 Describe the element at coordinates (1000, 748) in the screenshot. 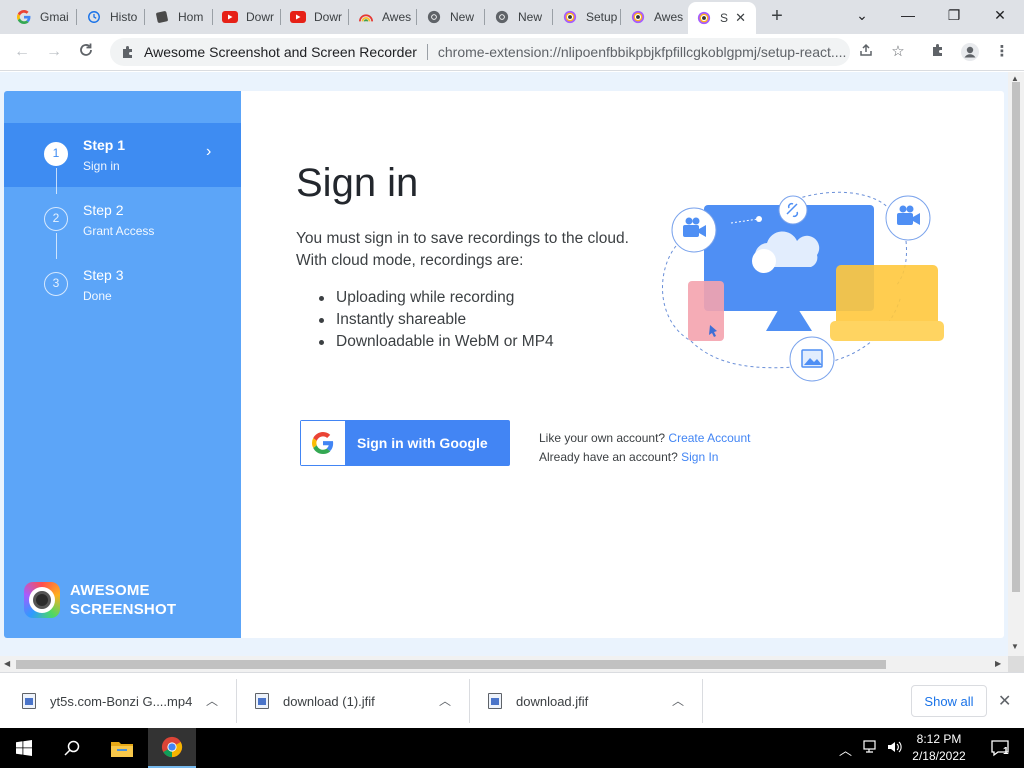

I see `notifications-icon: 1` at that location.